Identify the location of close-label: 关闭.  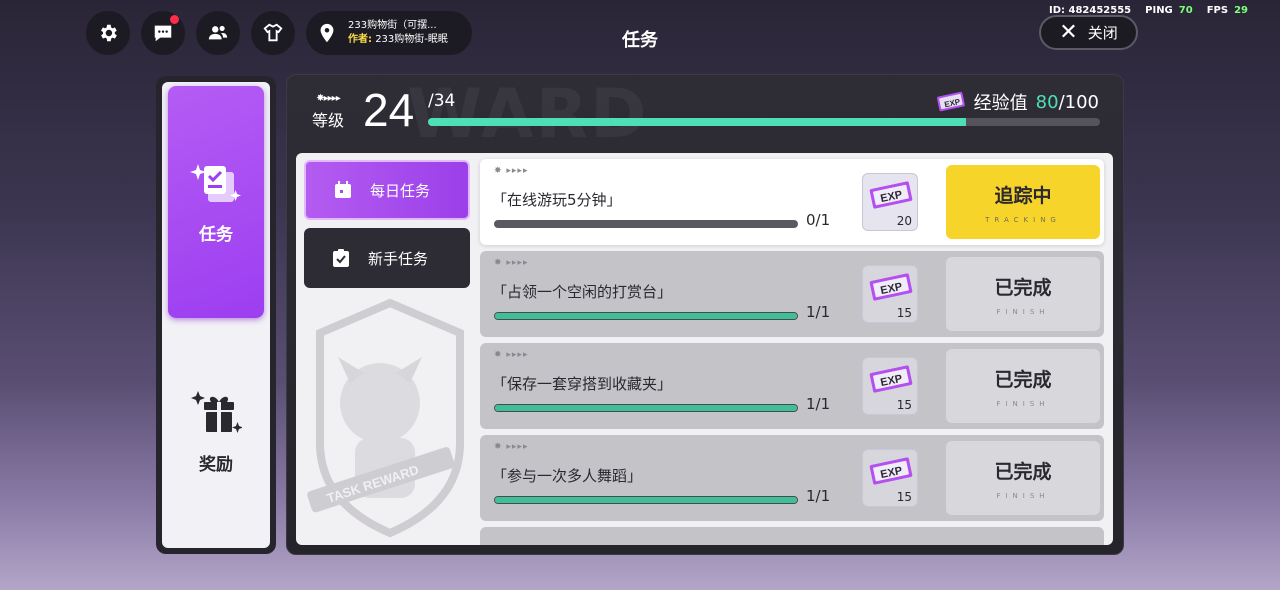
(1102, 33).